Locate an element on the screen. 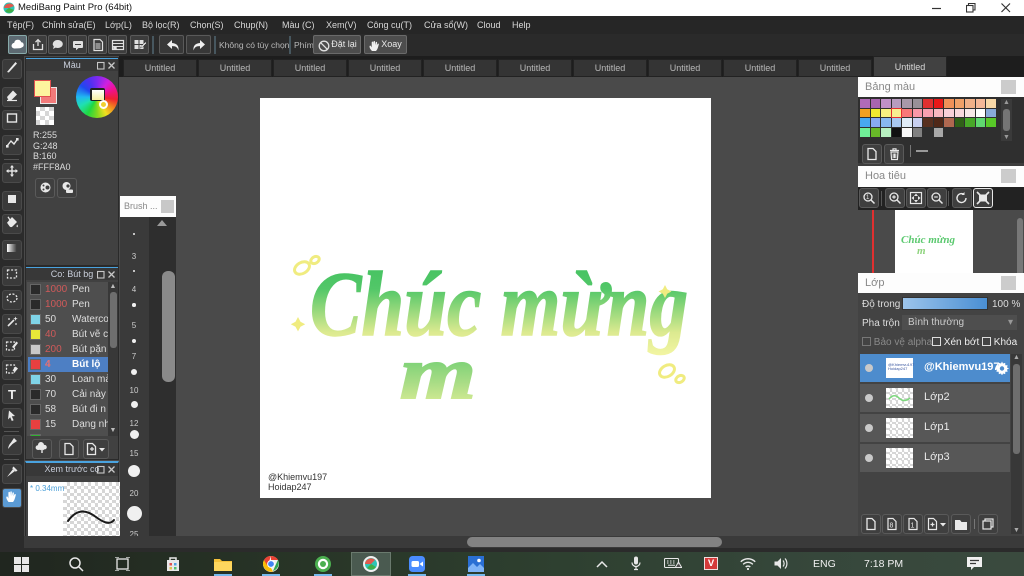 This screenshot has height=576, width=1024. svg-text: 1 is located at coordinates (913, 526).